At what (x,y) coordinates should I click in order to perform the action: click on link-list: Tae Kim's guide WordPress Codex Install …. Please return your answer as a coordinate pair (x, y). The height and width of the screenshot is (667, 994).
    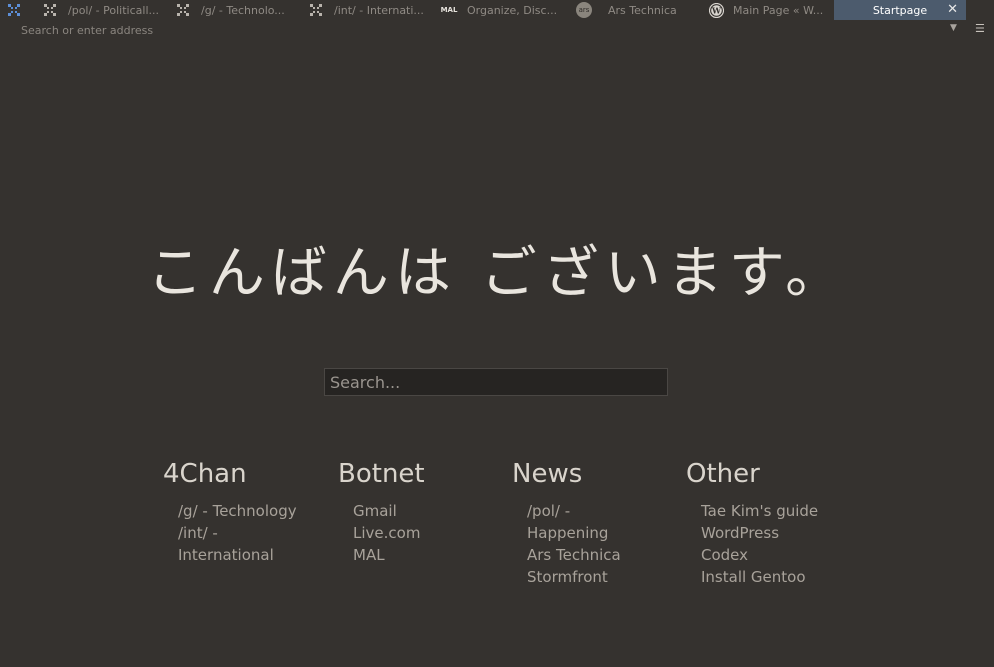
    Looking at the image, I should click on (763, 544).